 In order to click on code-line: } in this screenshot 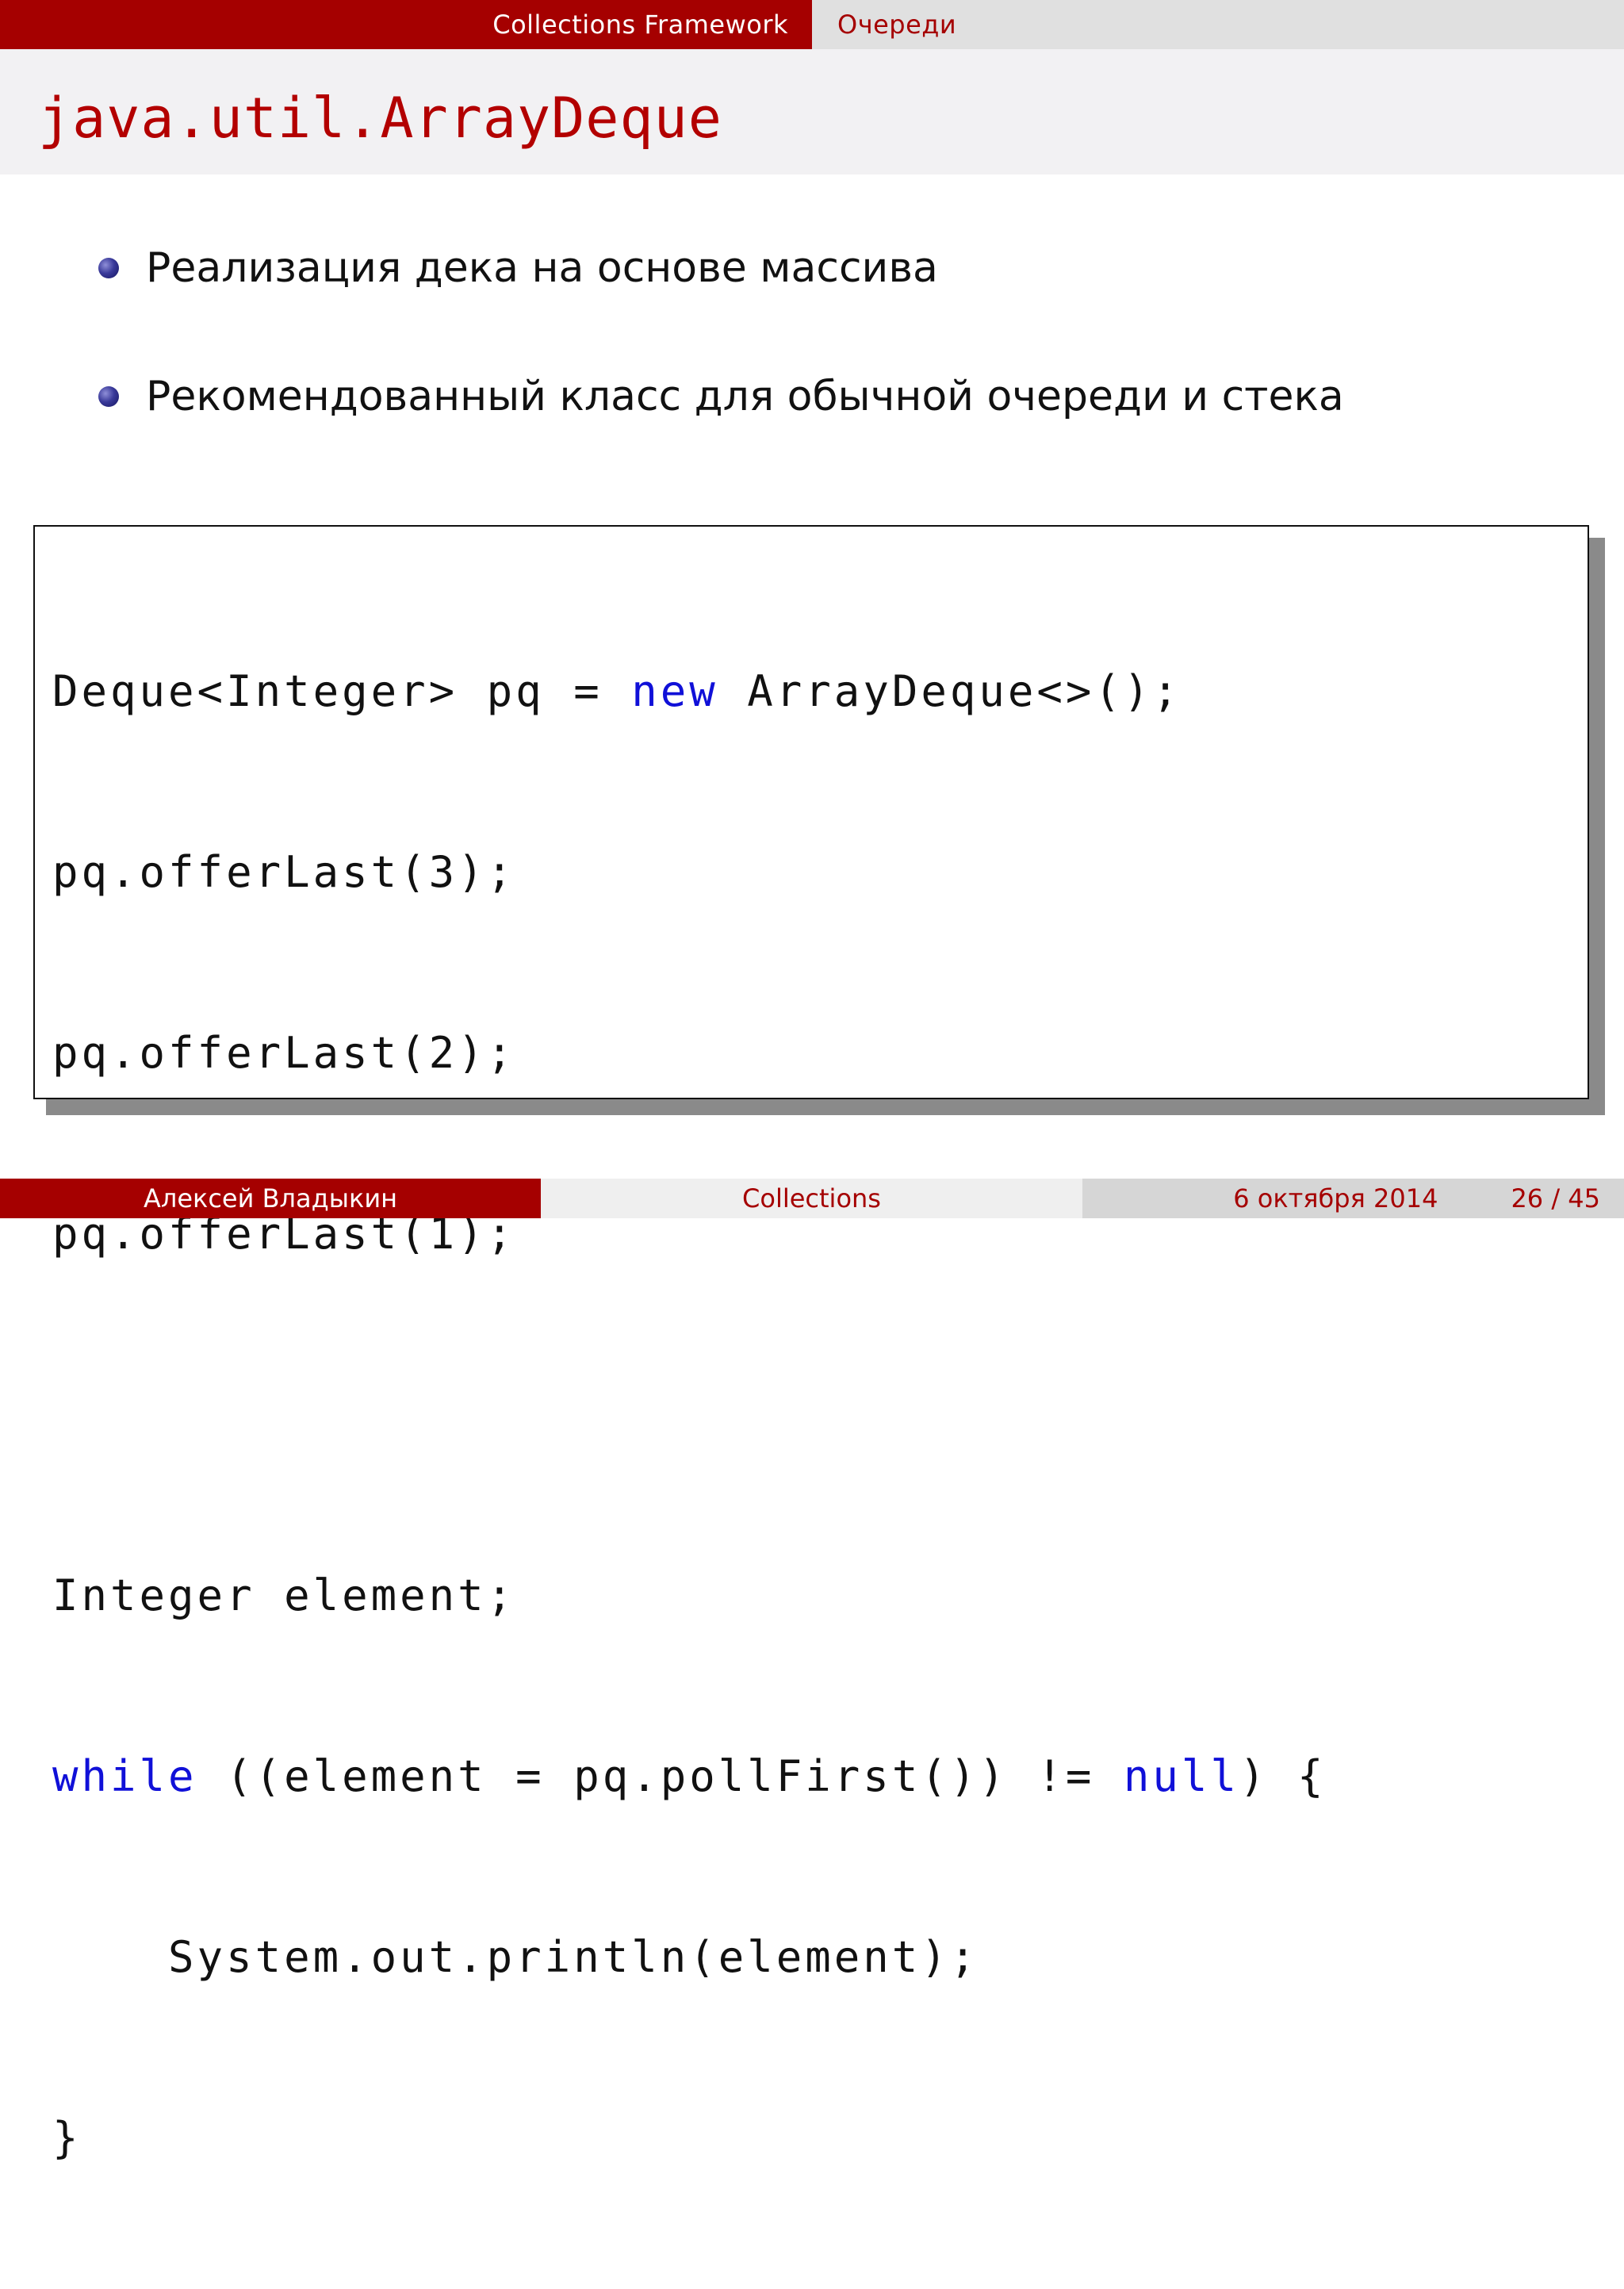, I will do `click(689, 2138)`.